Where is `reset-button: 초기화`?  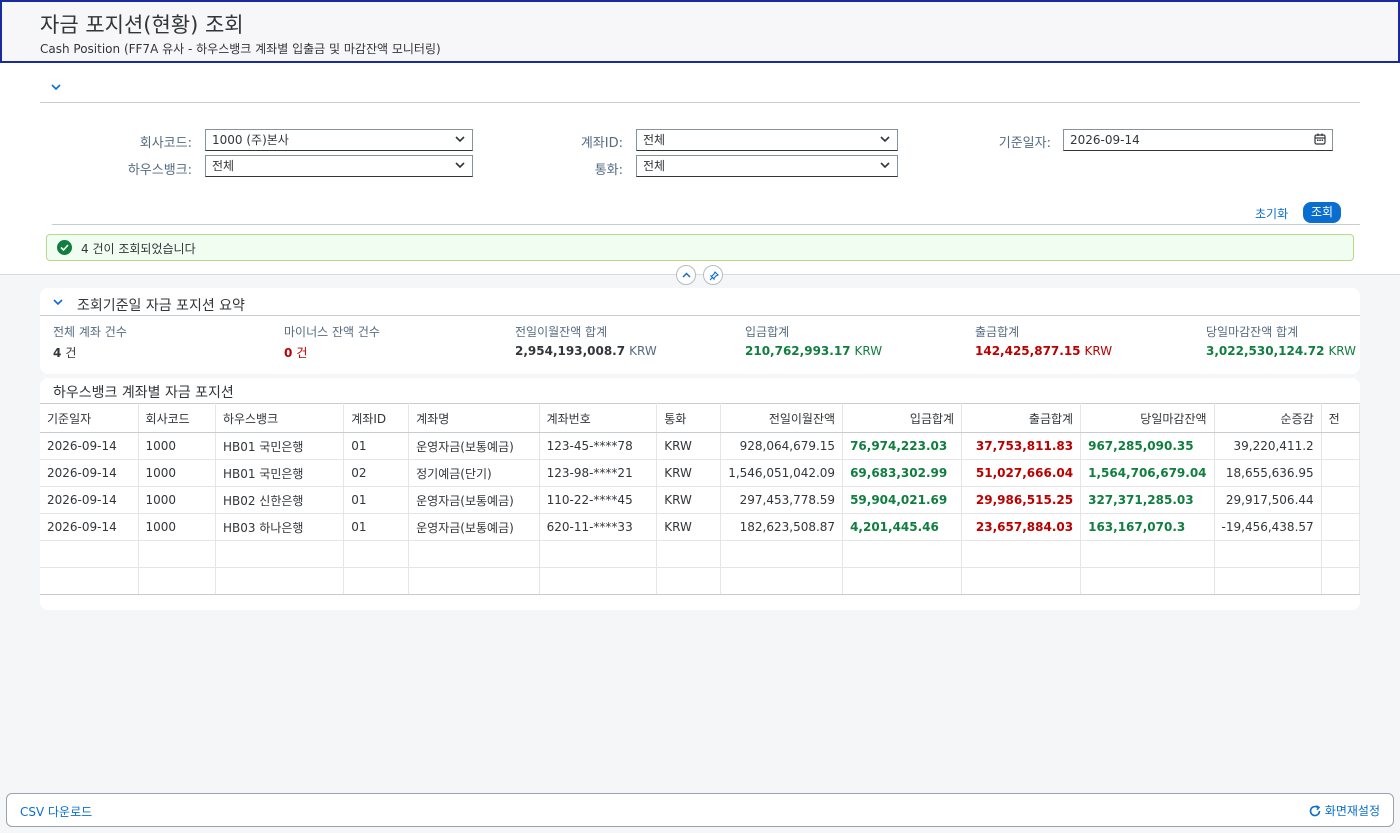 reset-button: 초기화 is located at coordinates (1271, 213).